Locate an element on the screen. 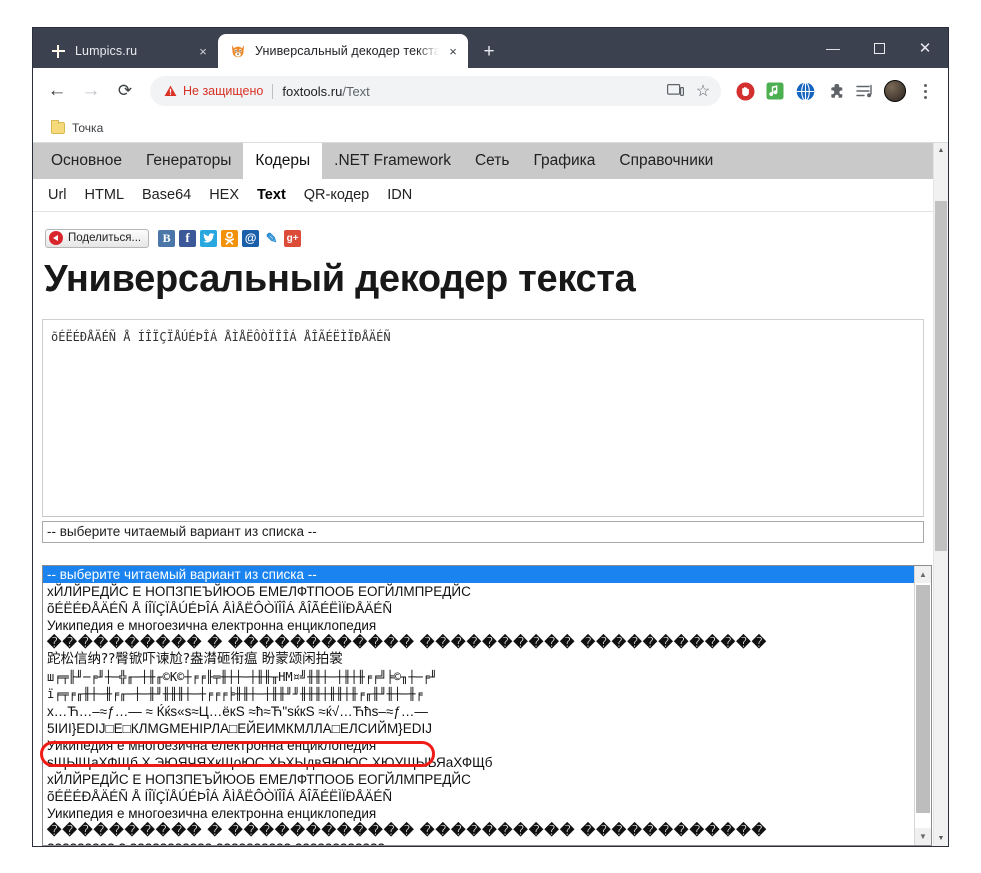 The height and width of the screenshot is (873, 981). dropdown-scrollbar: ▲ ▼ is located at coordinates (922, 705).